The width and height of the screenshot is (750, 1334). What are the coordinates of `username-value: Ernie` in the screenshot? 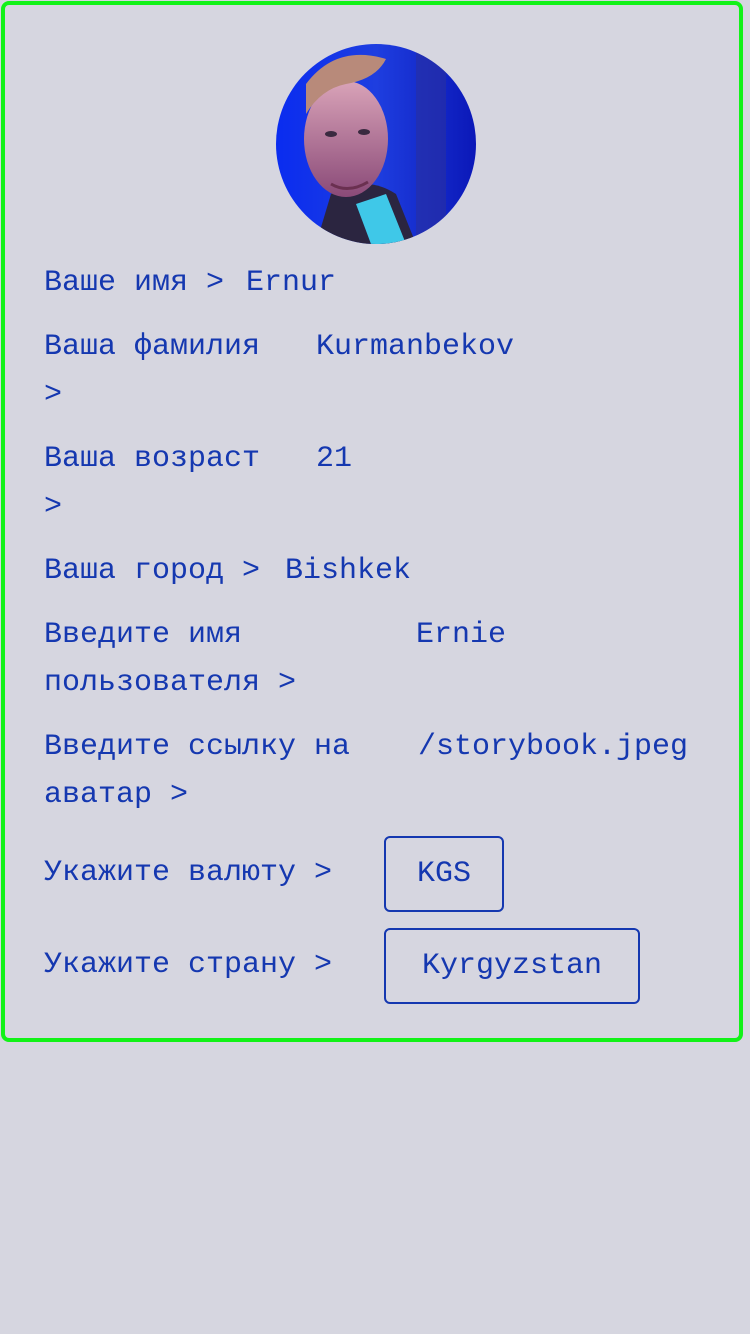 It's located at (461, 635).